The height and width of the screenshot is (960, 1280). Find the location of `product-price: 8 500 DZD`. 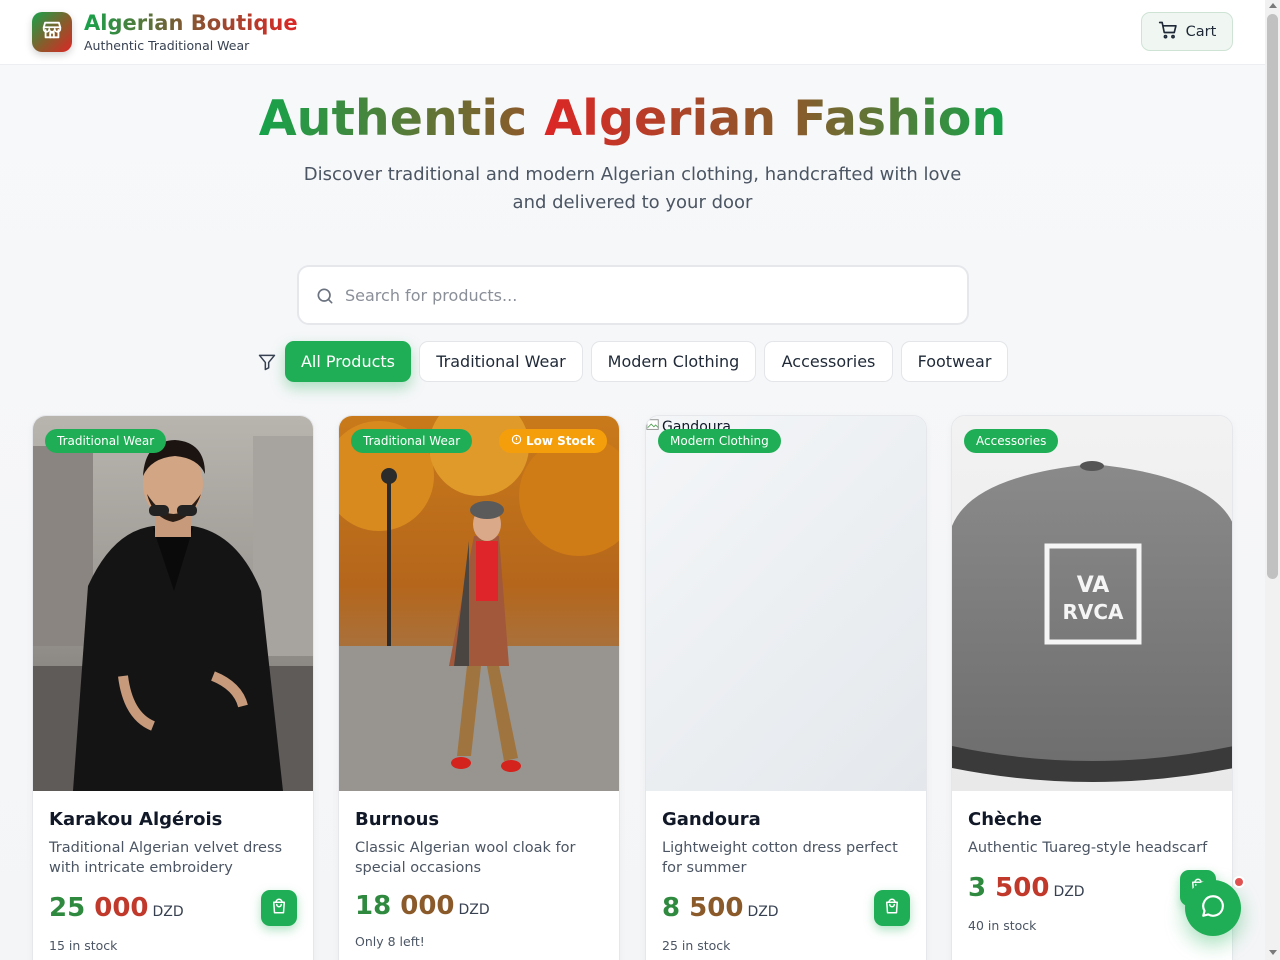

product-price: 8 500 DZD is located at coordinates (720, 908).